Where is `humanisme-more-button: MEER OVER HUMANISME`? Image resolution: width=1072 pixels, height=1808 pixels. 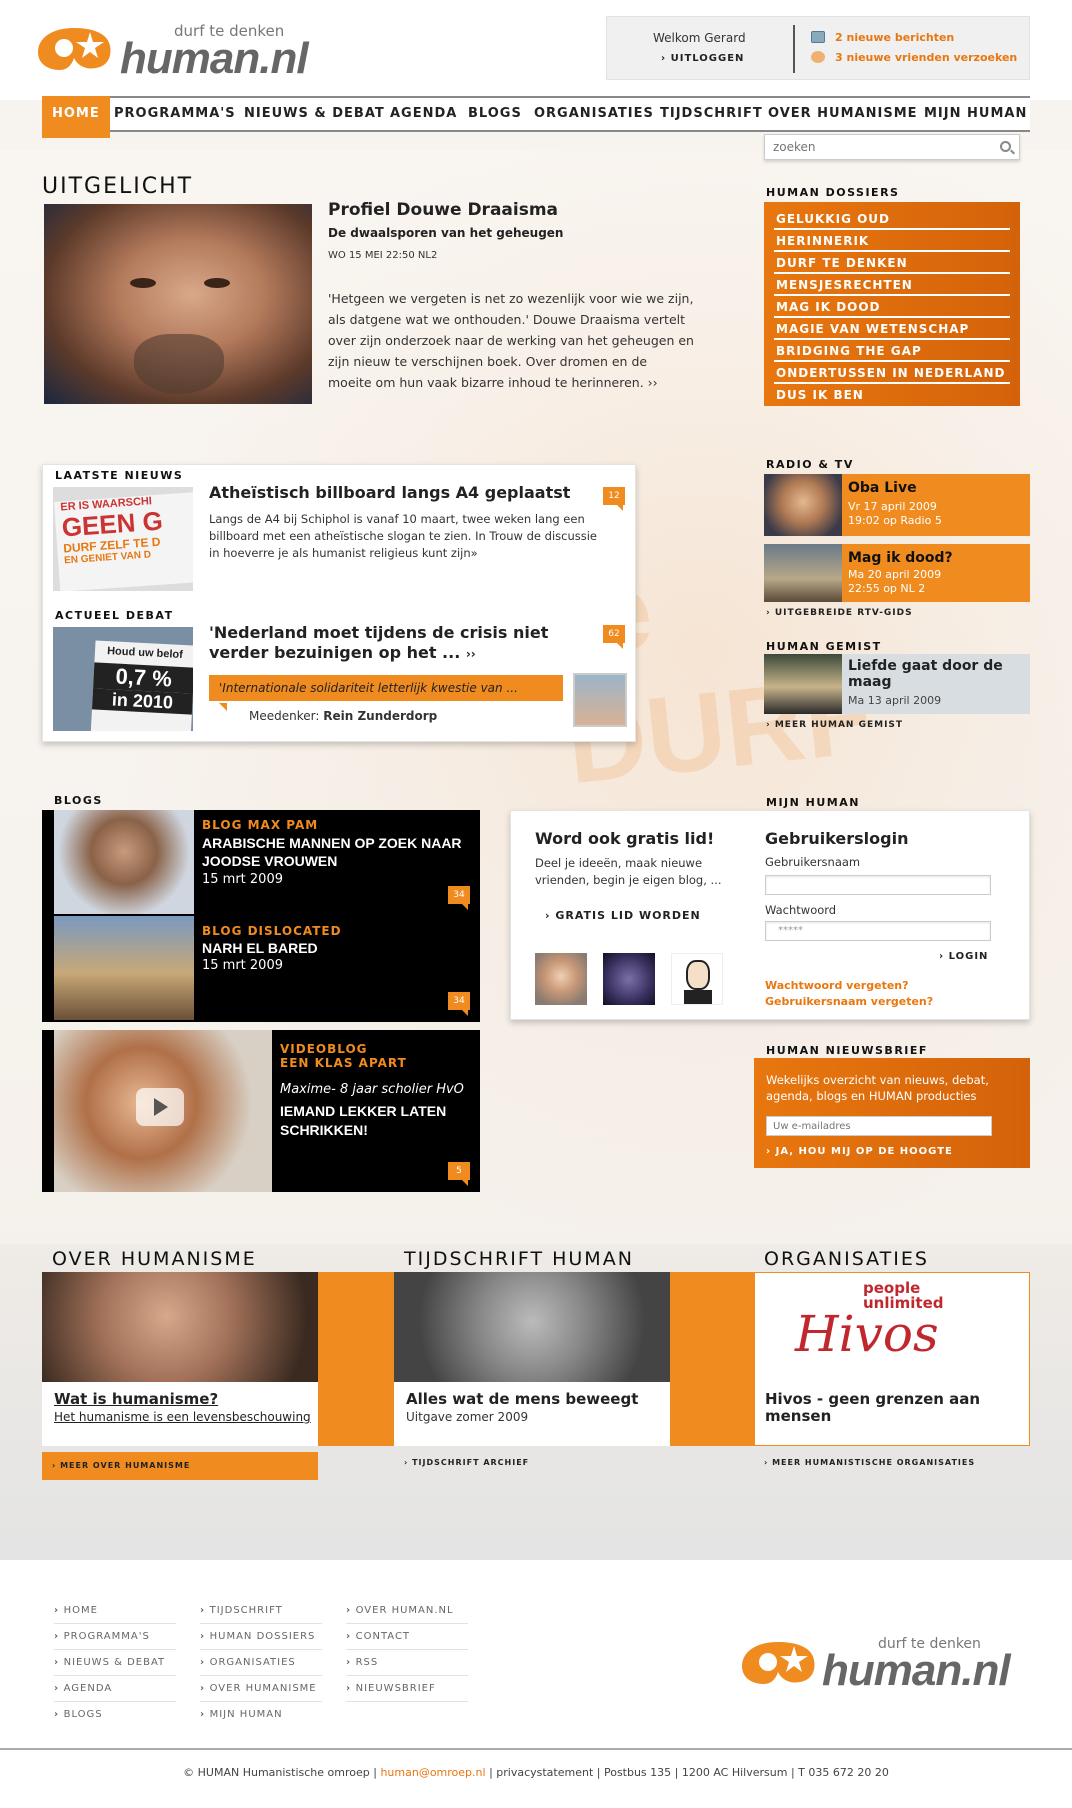
humanisme-more-button: MEER OVER HUMANISME is located at coordinates (180, 1466).